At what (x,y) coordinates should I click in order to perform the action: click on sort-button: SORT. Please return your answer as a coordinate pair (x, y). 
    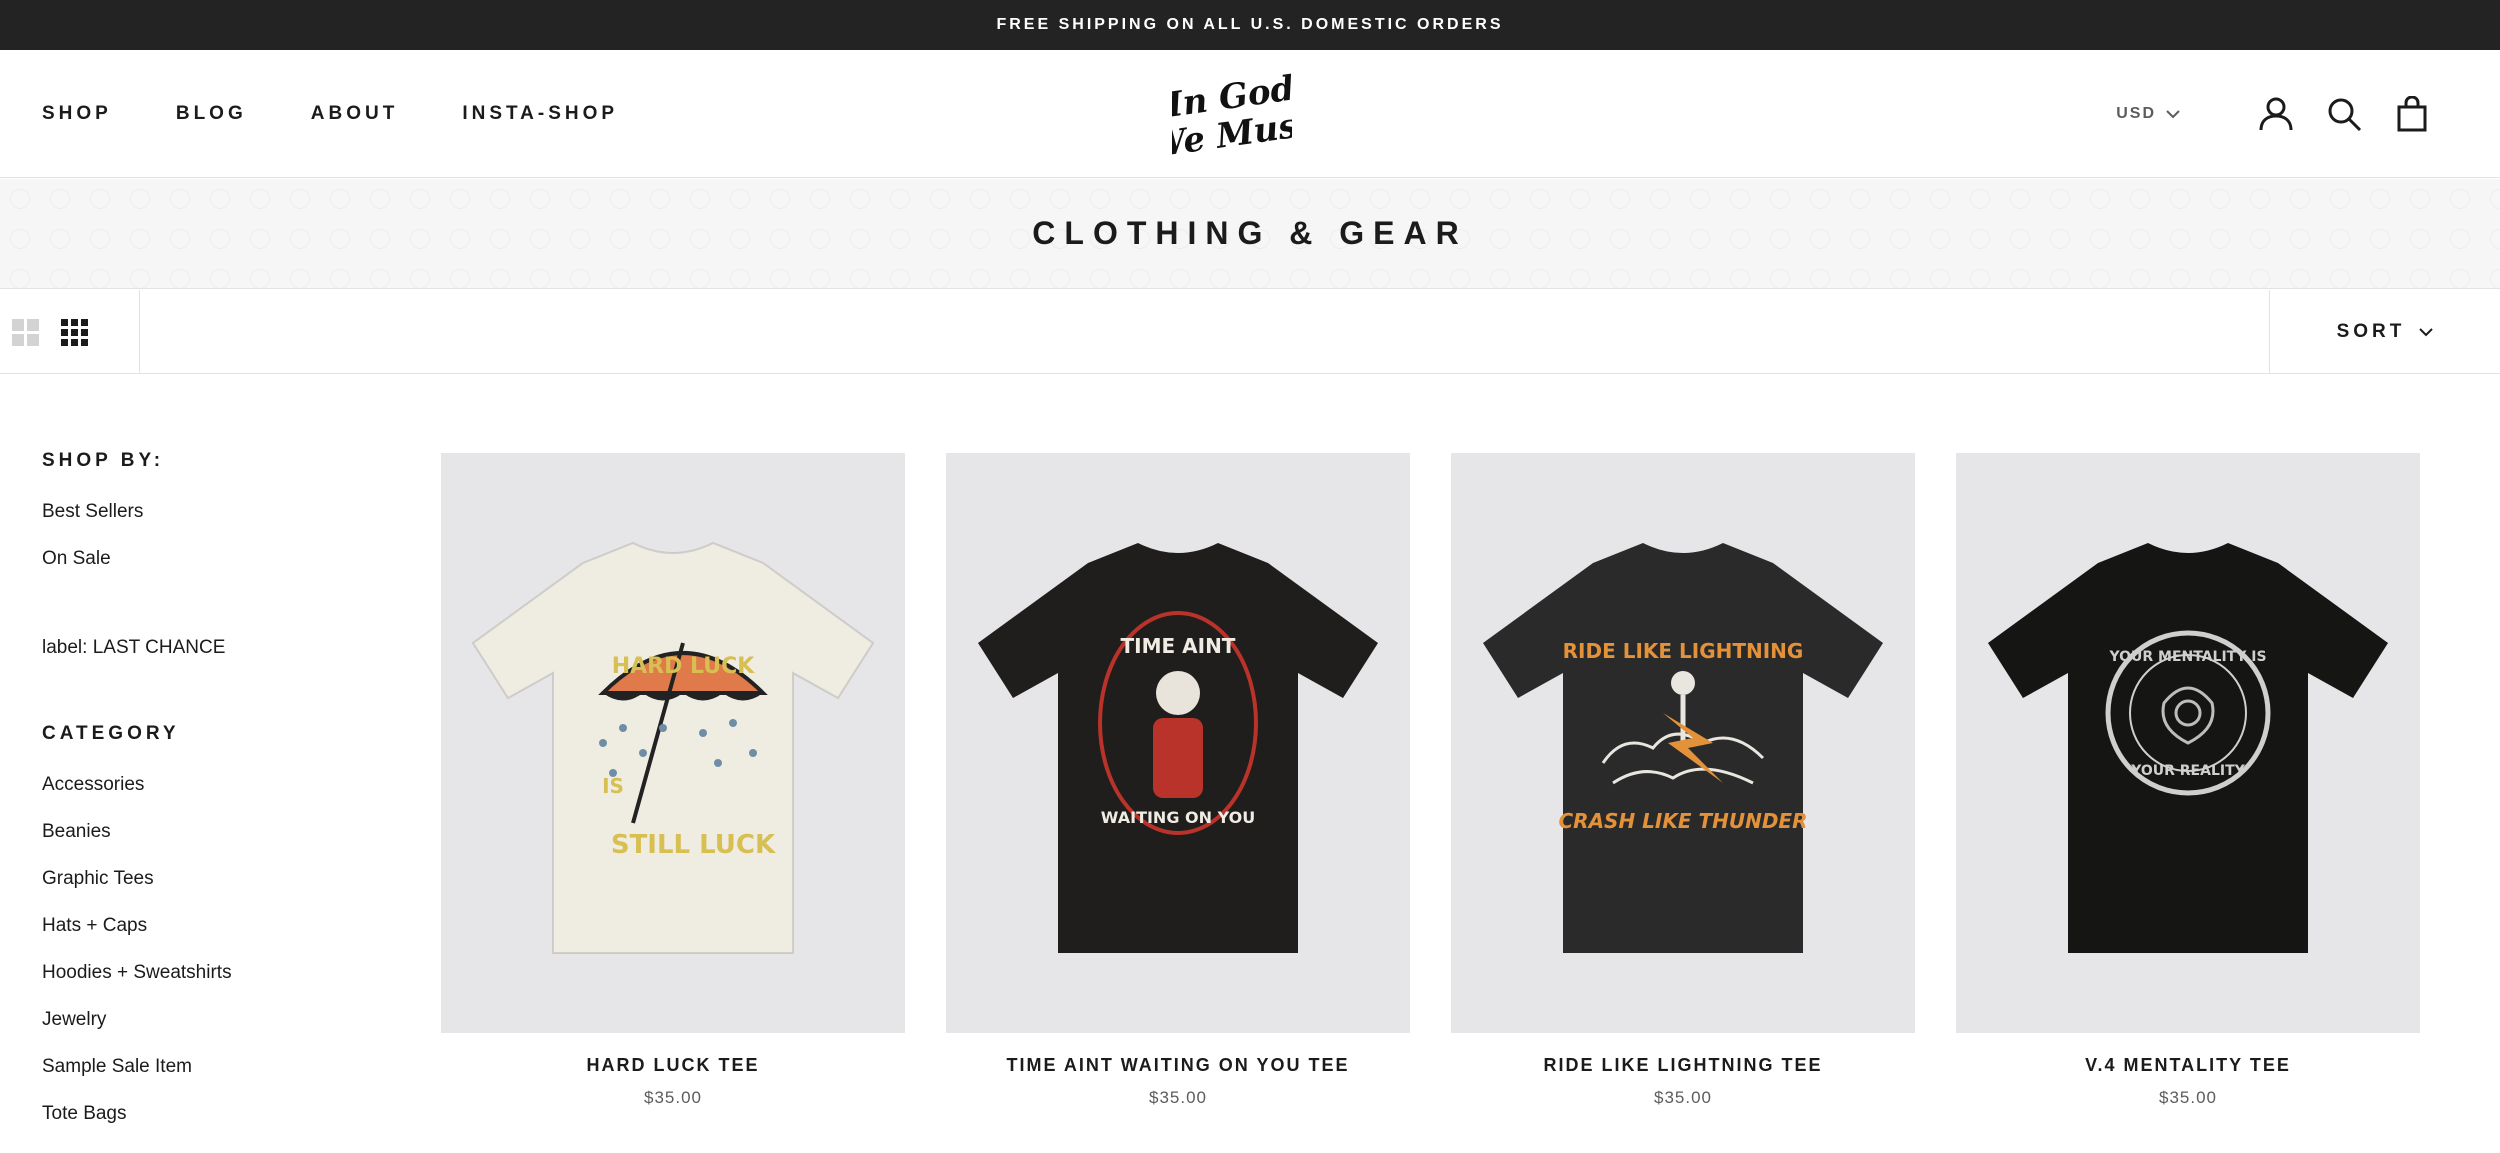
    Looking at the image, I should click on (2384, 332).